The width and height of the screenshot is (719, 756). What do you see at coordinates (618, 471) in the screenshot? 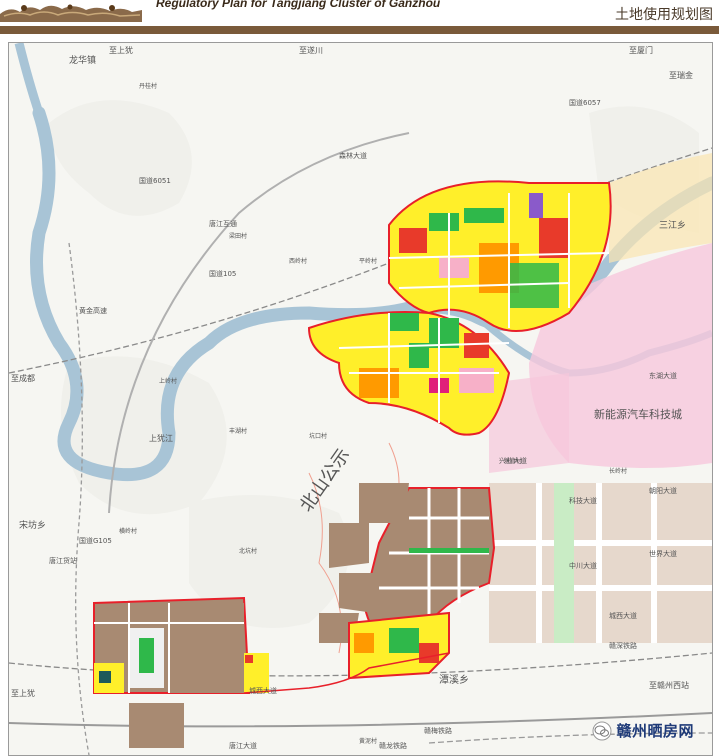
I see `label-village-9: 长岭村` at bounding box center [618, 471].